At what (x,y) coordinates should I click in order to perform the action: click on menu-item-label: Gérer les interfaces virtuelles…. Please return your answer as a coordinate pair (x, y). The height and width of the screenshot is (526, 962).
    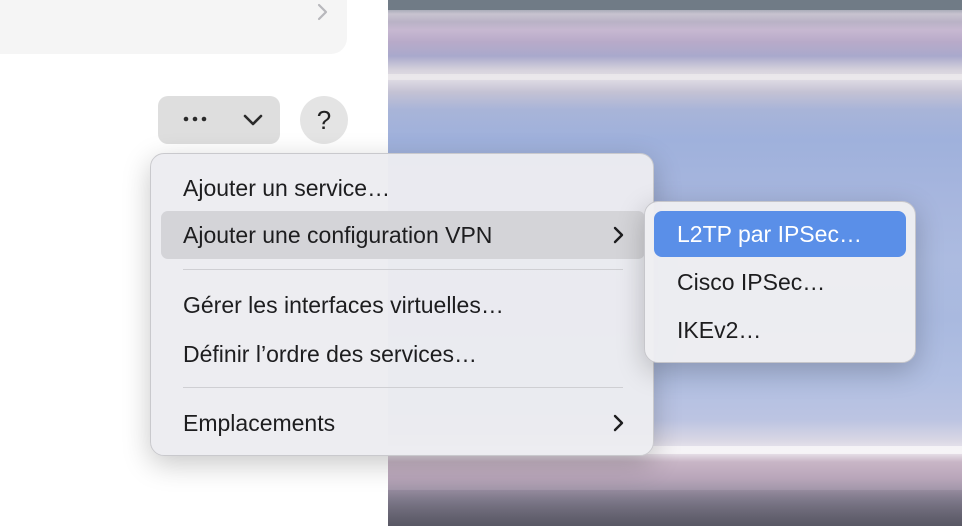
    Looking at the image, I should click on (343, 305).